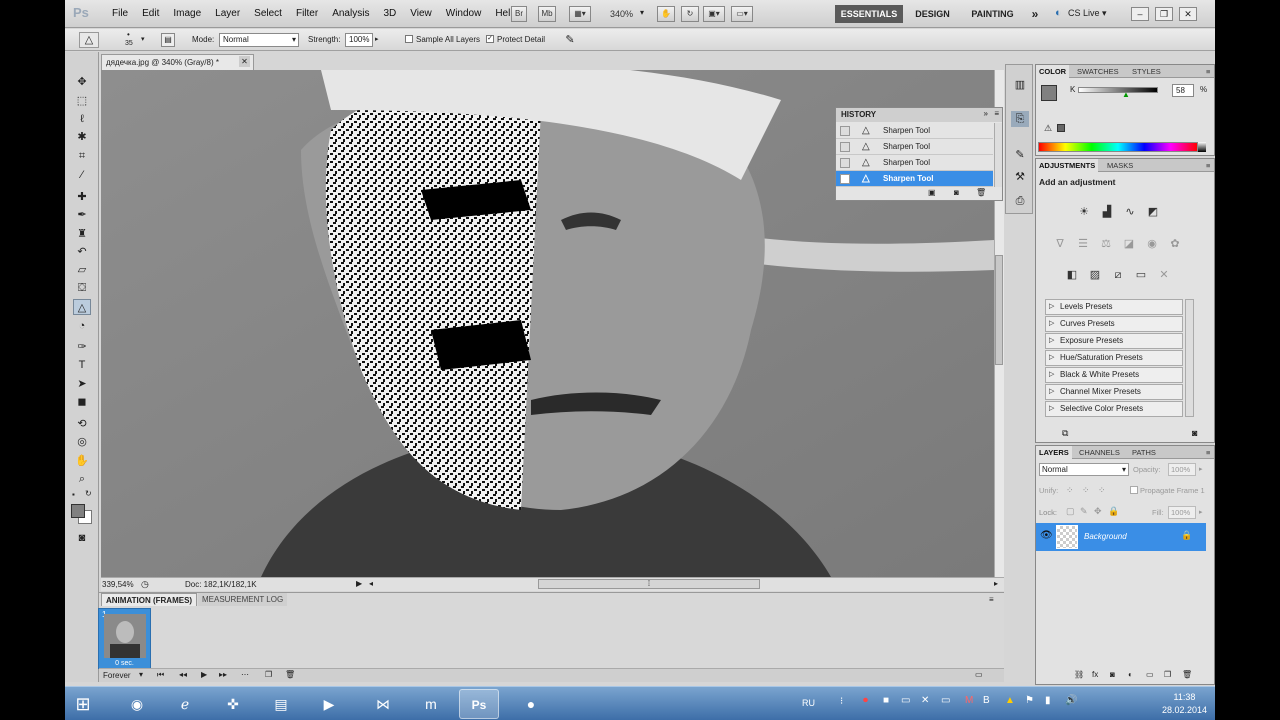 Image resolution: width=1280 pixels, height=720 pixels. What do you see at coordinates (82, 365) in the screenshot?
I see `type-tool-icon: T` at bounding box center [82, 365].